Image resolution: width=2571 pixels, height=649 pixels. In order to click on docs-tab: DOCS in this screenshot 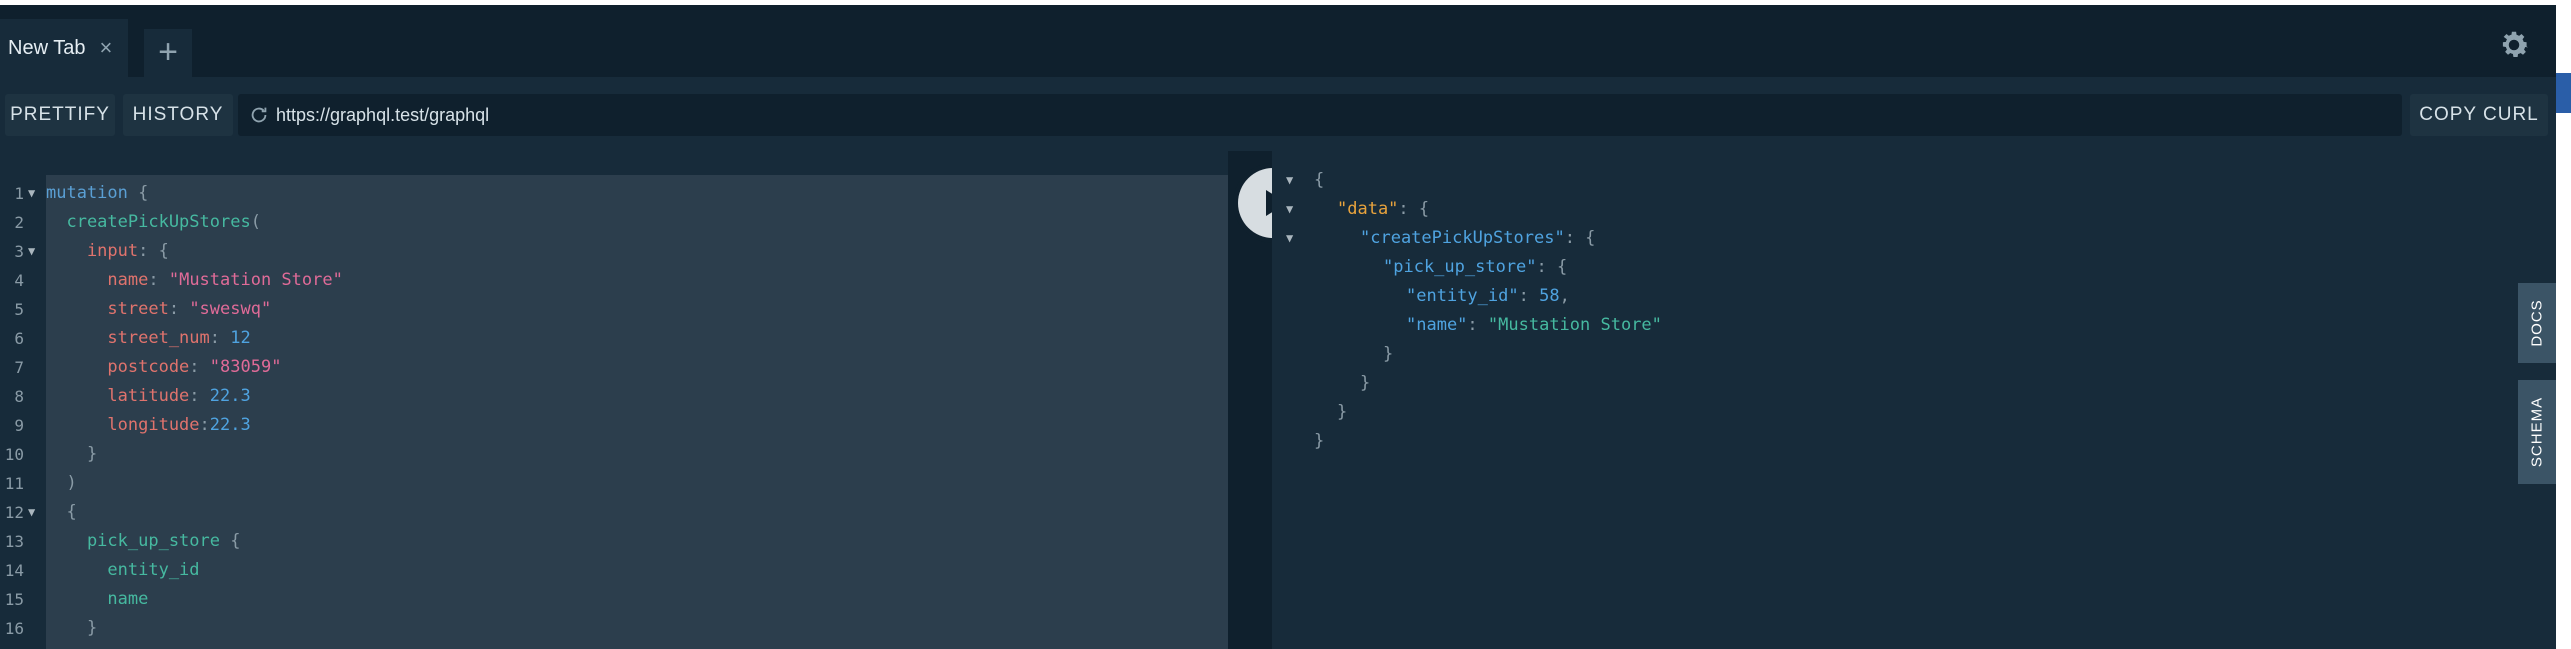, I will do `click(2537, 323)`.